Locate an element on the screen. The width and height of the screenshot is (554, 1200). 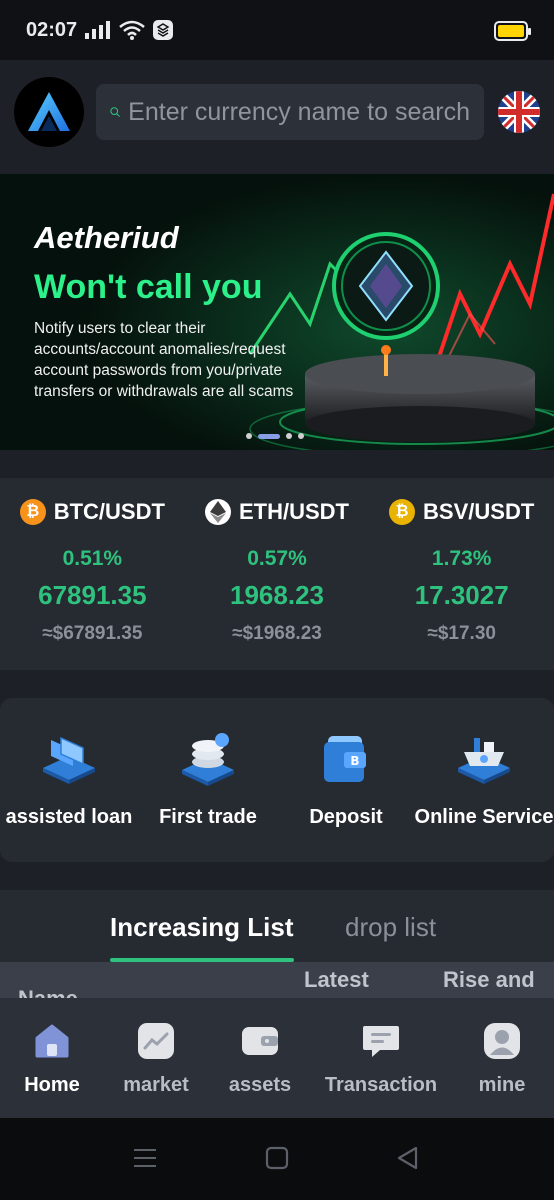
pair-label: BTC/USDT is located at coordinates (109, 511).